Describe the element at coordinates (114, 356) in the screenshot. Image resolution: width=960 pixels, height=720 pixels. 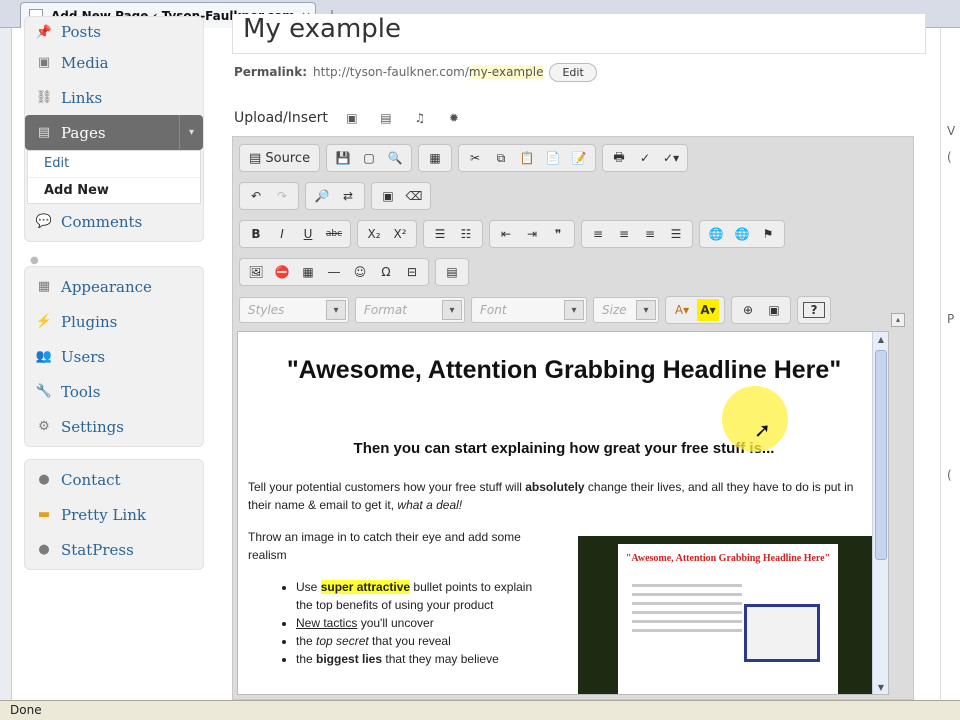
I see `sidebar-item-users: 👥 Users` at that location.